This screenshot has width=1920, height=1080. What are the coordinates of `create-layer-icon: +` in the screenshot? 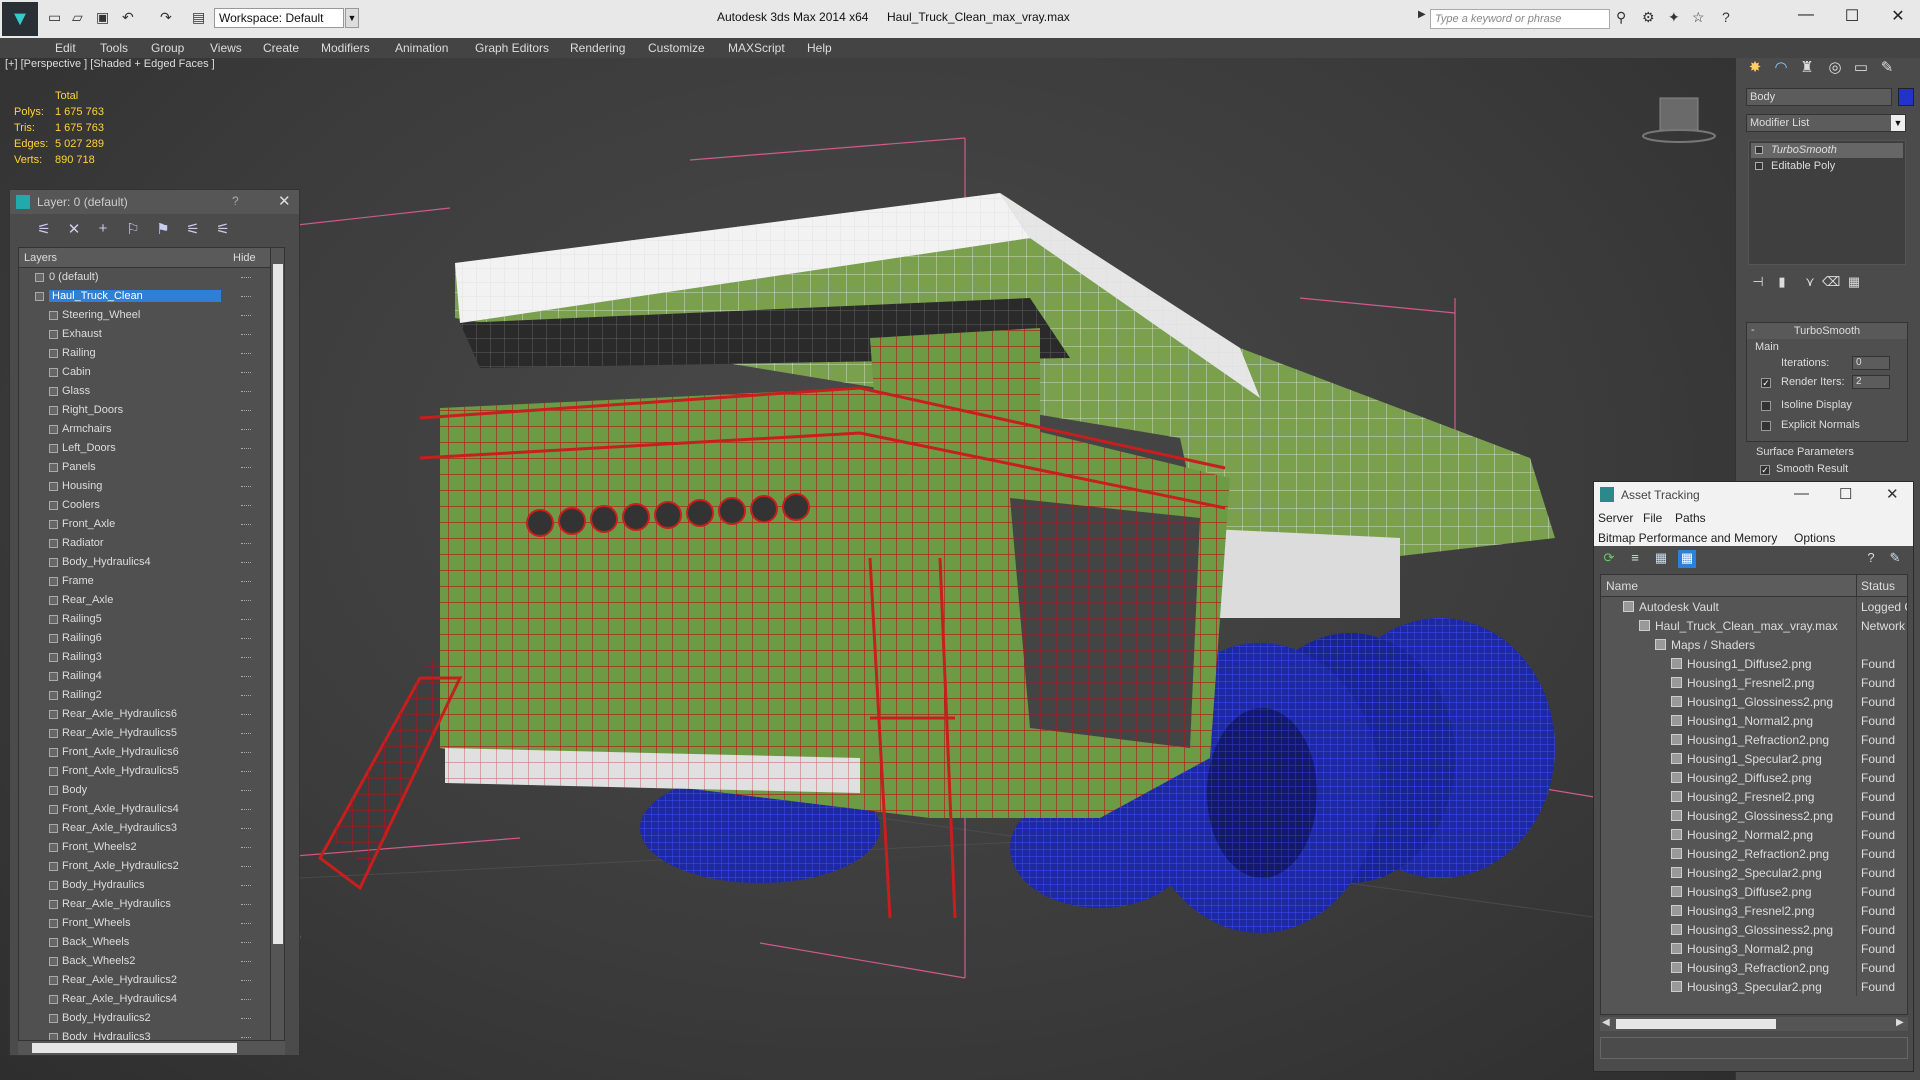 It's located at (103, 230).